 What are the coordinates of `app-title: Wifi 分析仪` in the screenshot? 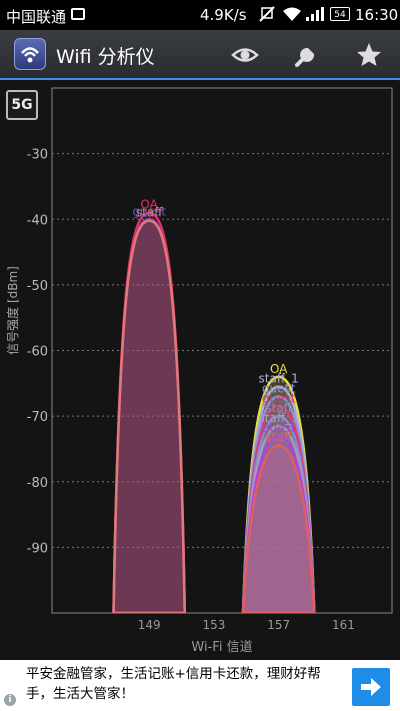 It's located at (105, 57).